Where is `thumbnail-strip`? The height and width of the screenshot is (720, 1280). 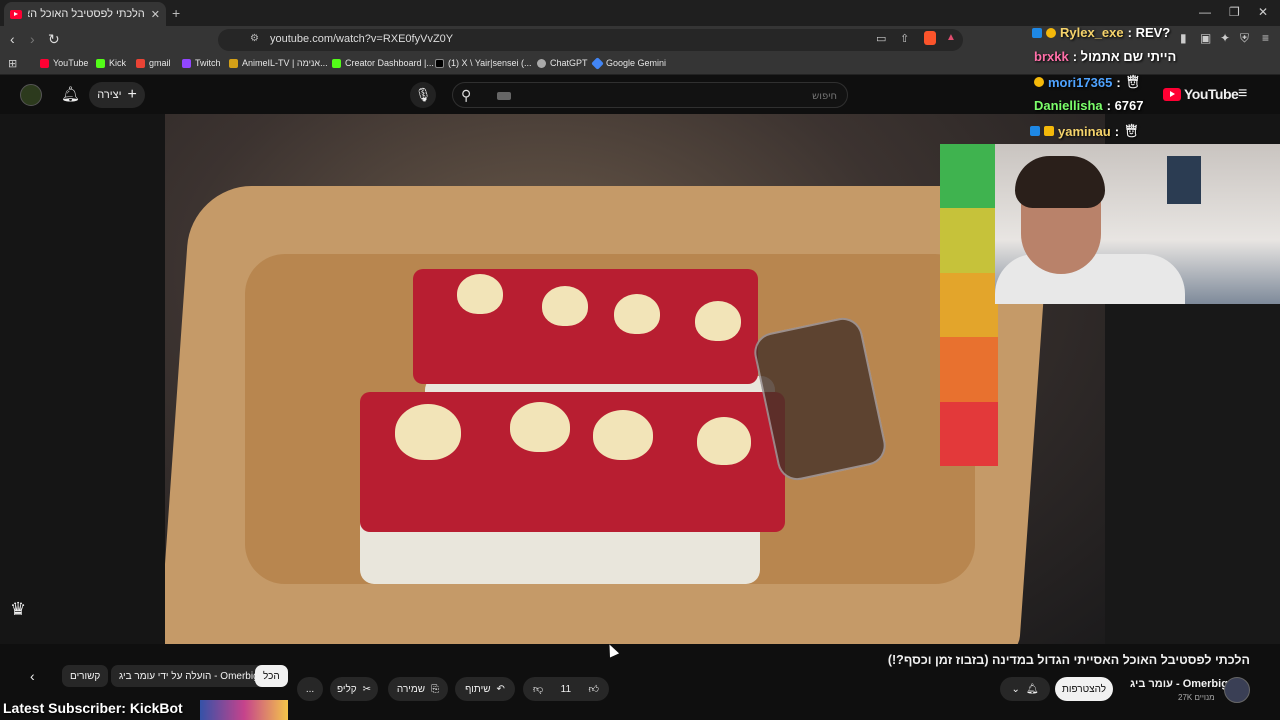 thumbnail-strip is located at coordinates (244, 710).